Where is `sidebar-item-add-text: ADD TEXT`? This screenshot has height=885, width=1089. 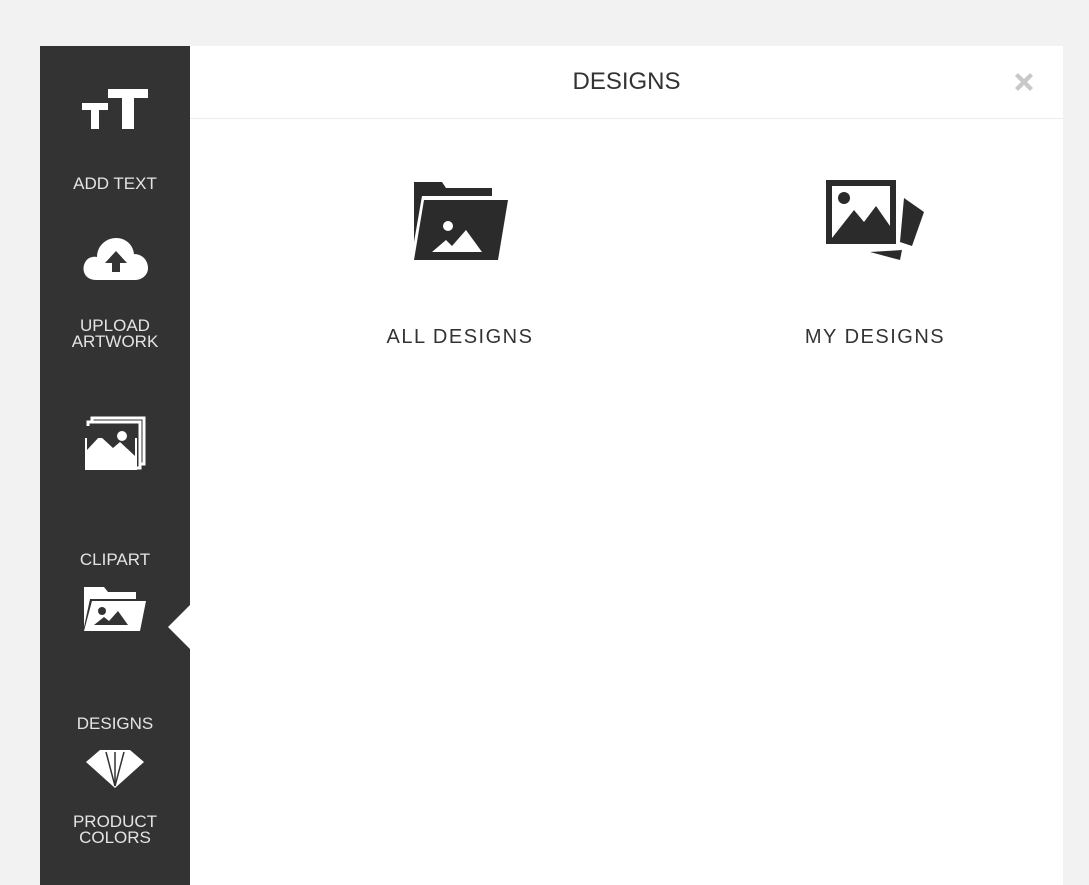
sidebar-item-add-text: ADD TEXT is located at coordinates (115, 126).